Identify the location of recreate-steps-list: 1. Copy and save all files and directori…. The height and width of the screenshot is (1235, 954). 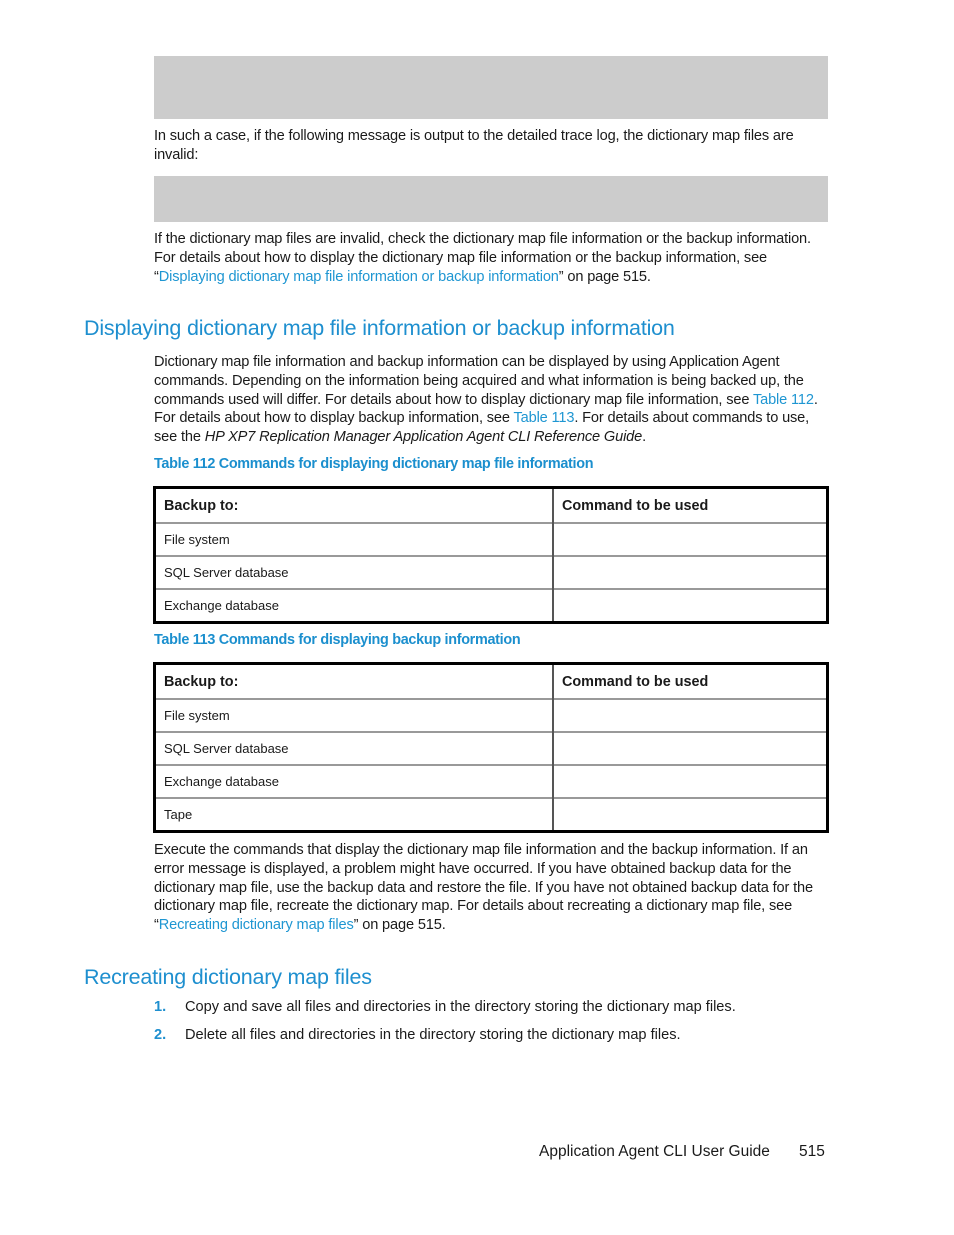
(445, 1025).